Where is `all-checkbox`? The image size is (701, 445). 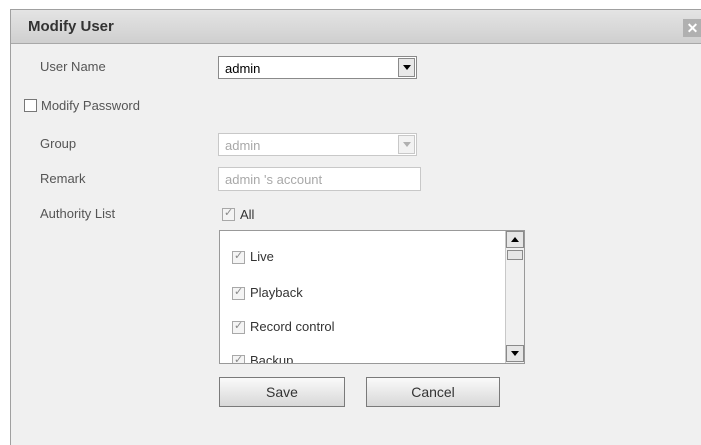
all-checkbox is located at coordinates (228, 213).